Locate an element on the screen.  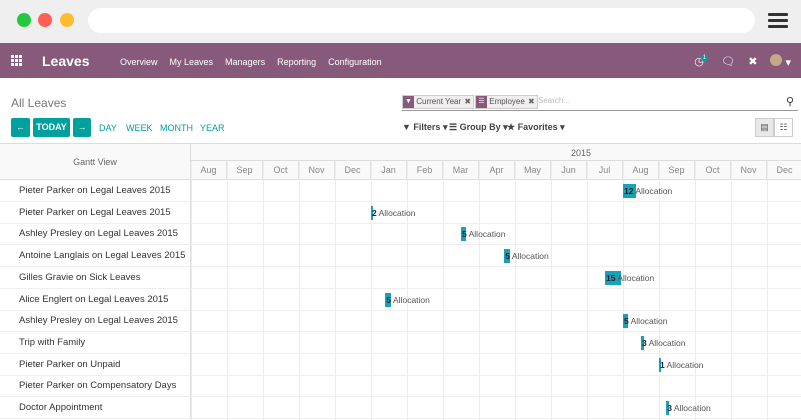
gantt-row-label: Antoine Langlais on Legal Leaves 2015 is located at coordinates (95, 256).